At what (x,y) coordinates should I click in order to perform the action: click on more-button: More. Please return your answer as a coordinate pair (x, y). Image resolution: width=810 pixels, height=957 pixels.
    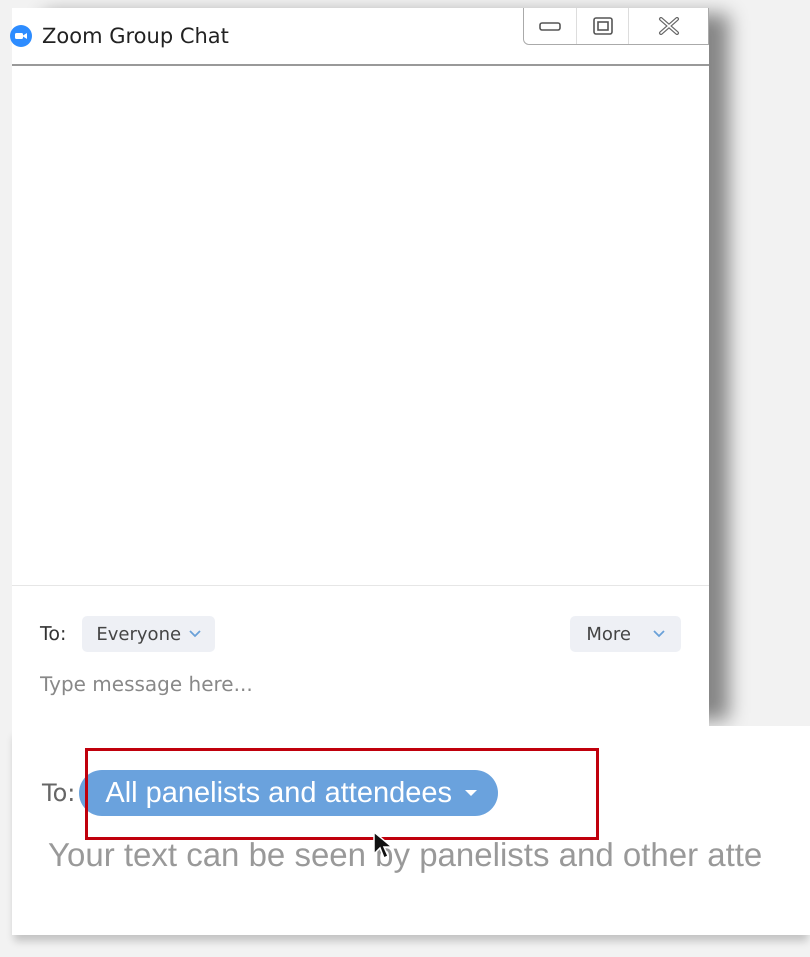
    Looking at the image, I should click on (625, 634).